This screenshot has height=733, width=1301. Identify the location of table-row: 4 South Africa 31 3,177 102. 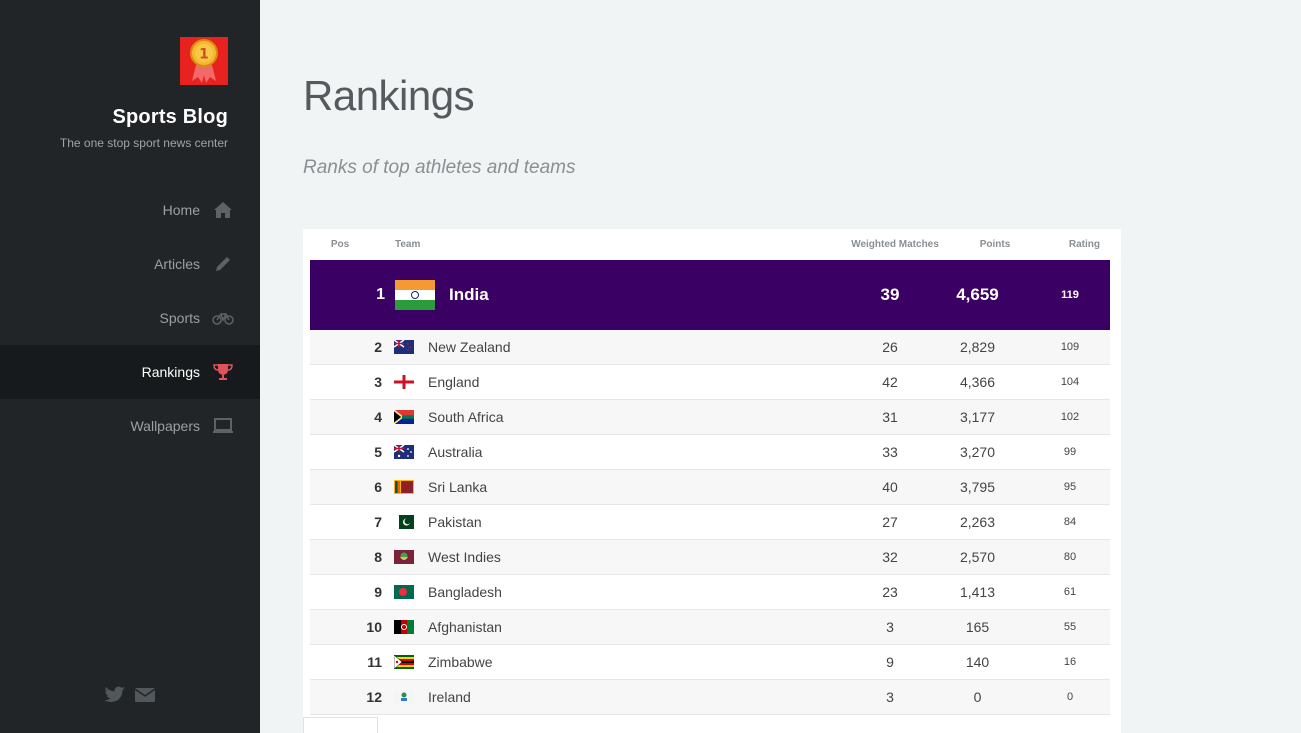
(710, 417).